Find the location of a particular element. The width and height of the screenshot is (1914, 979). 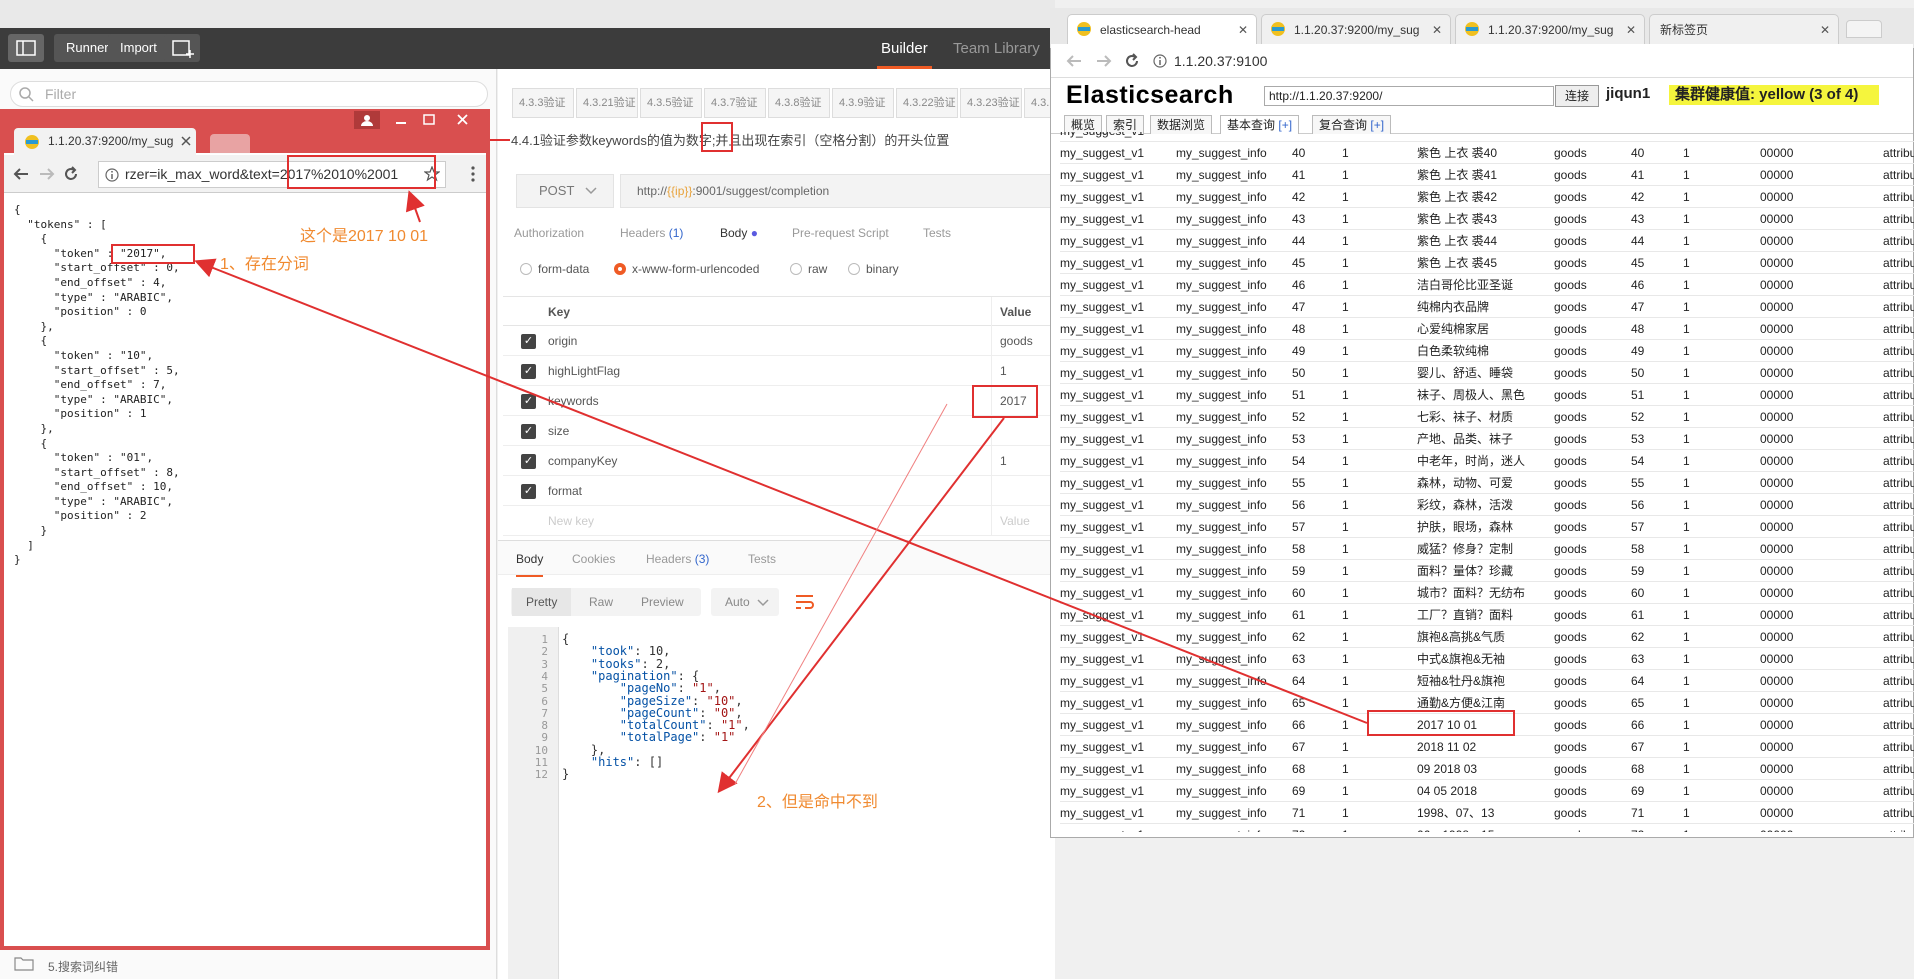

radio-raw: raw is located at coordinates (808, 269).